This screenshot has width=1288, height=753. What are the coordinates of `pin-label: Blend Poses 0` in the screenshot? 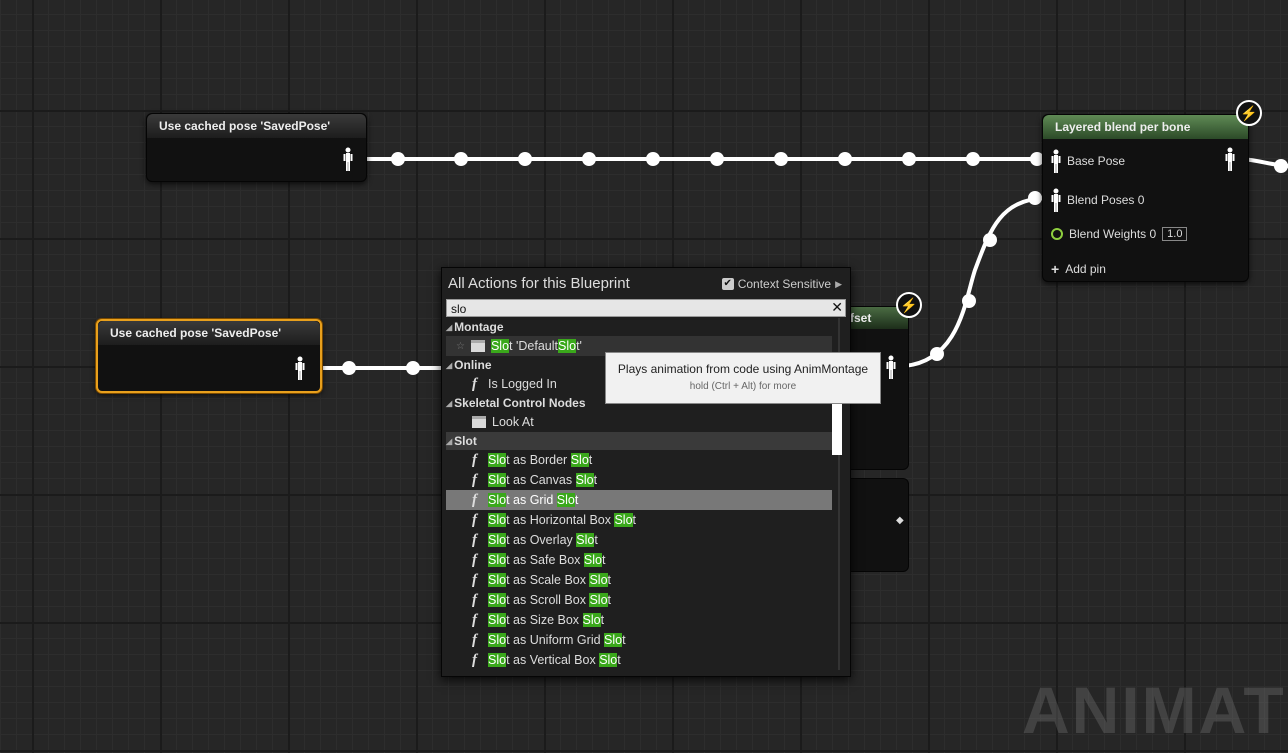 It's located at (1106, 200).